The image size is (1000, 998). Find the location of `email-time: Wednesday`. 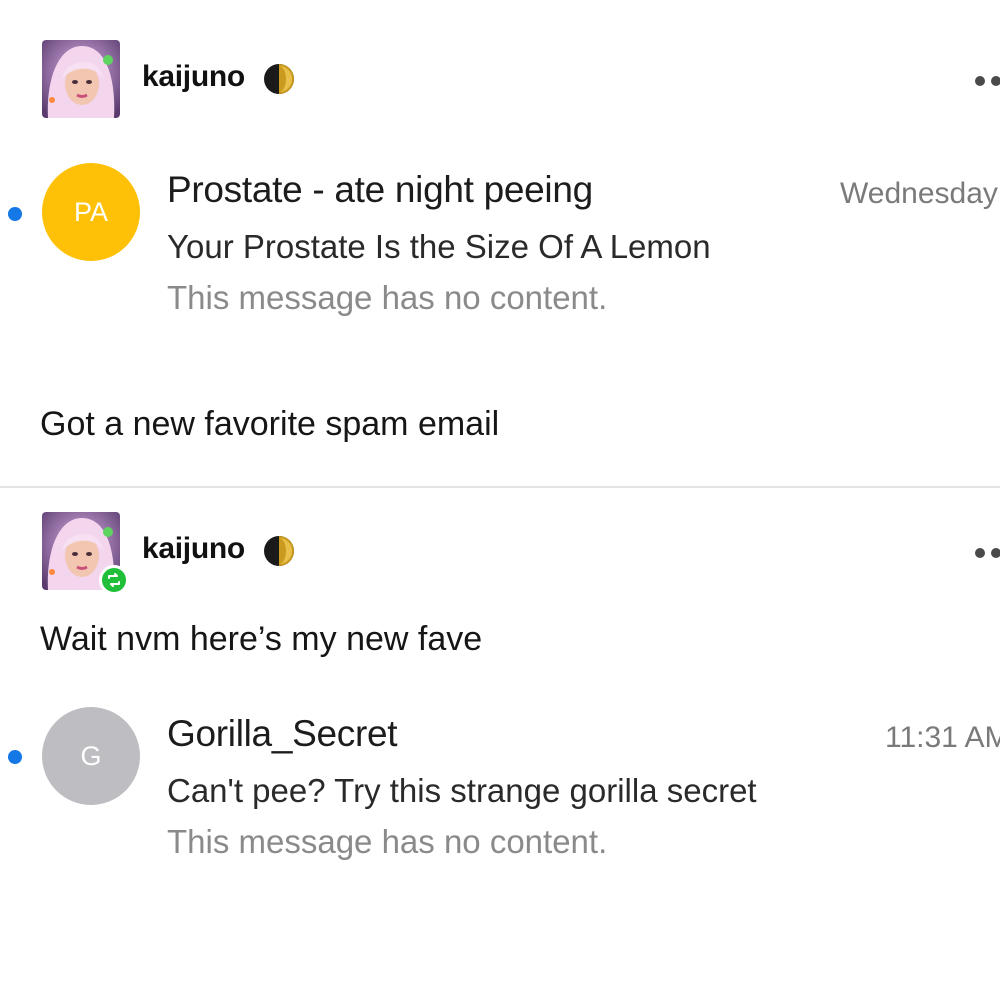

email-time: Wednesday is located at coordinates (919, 193).